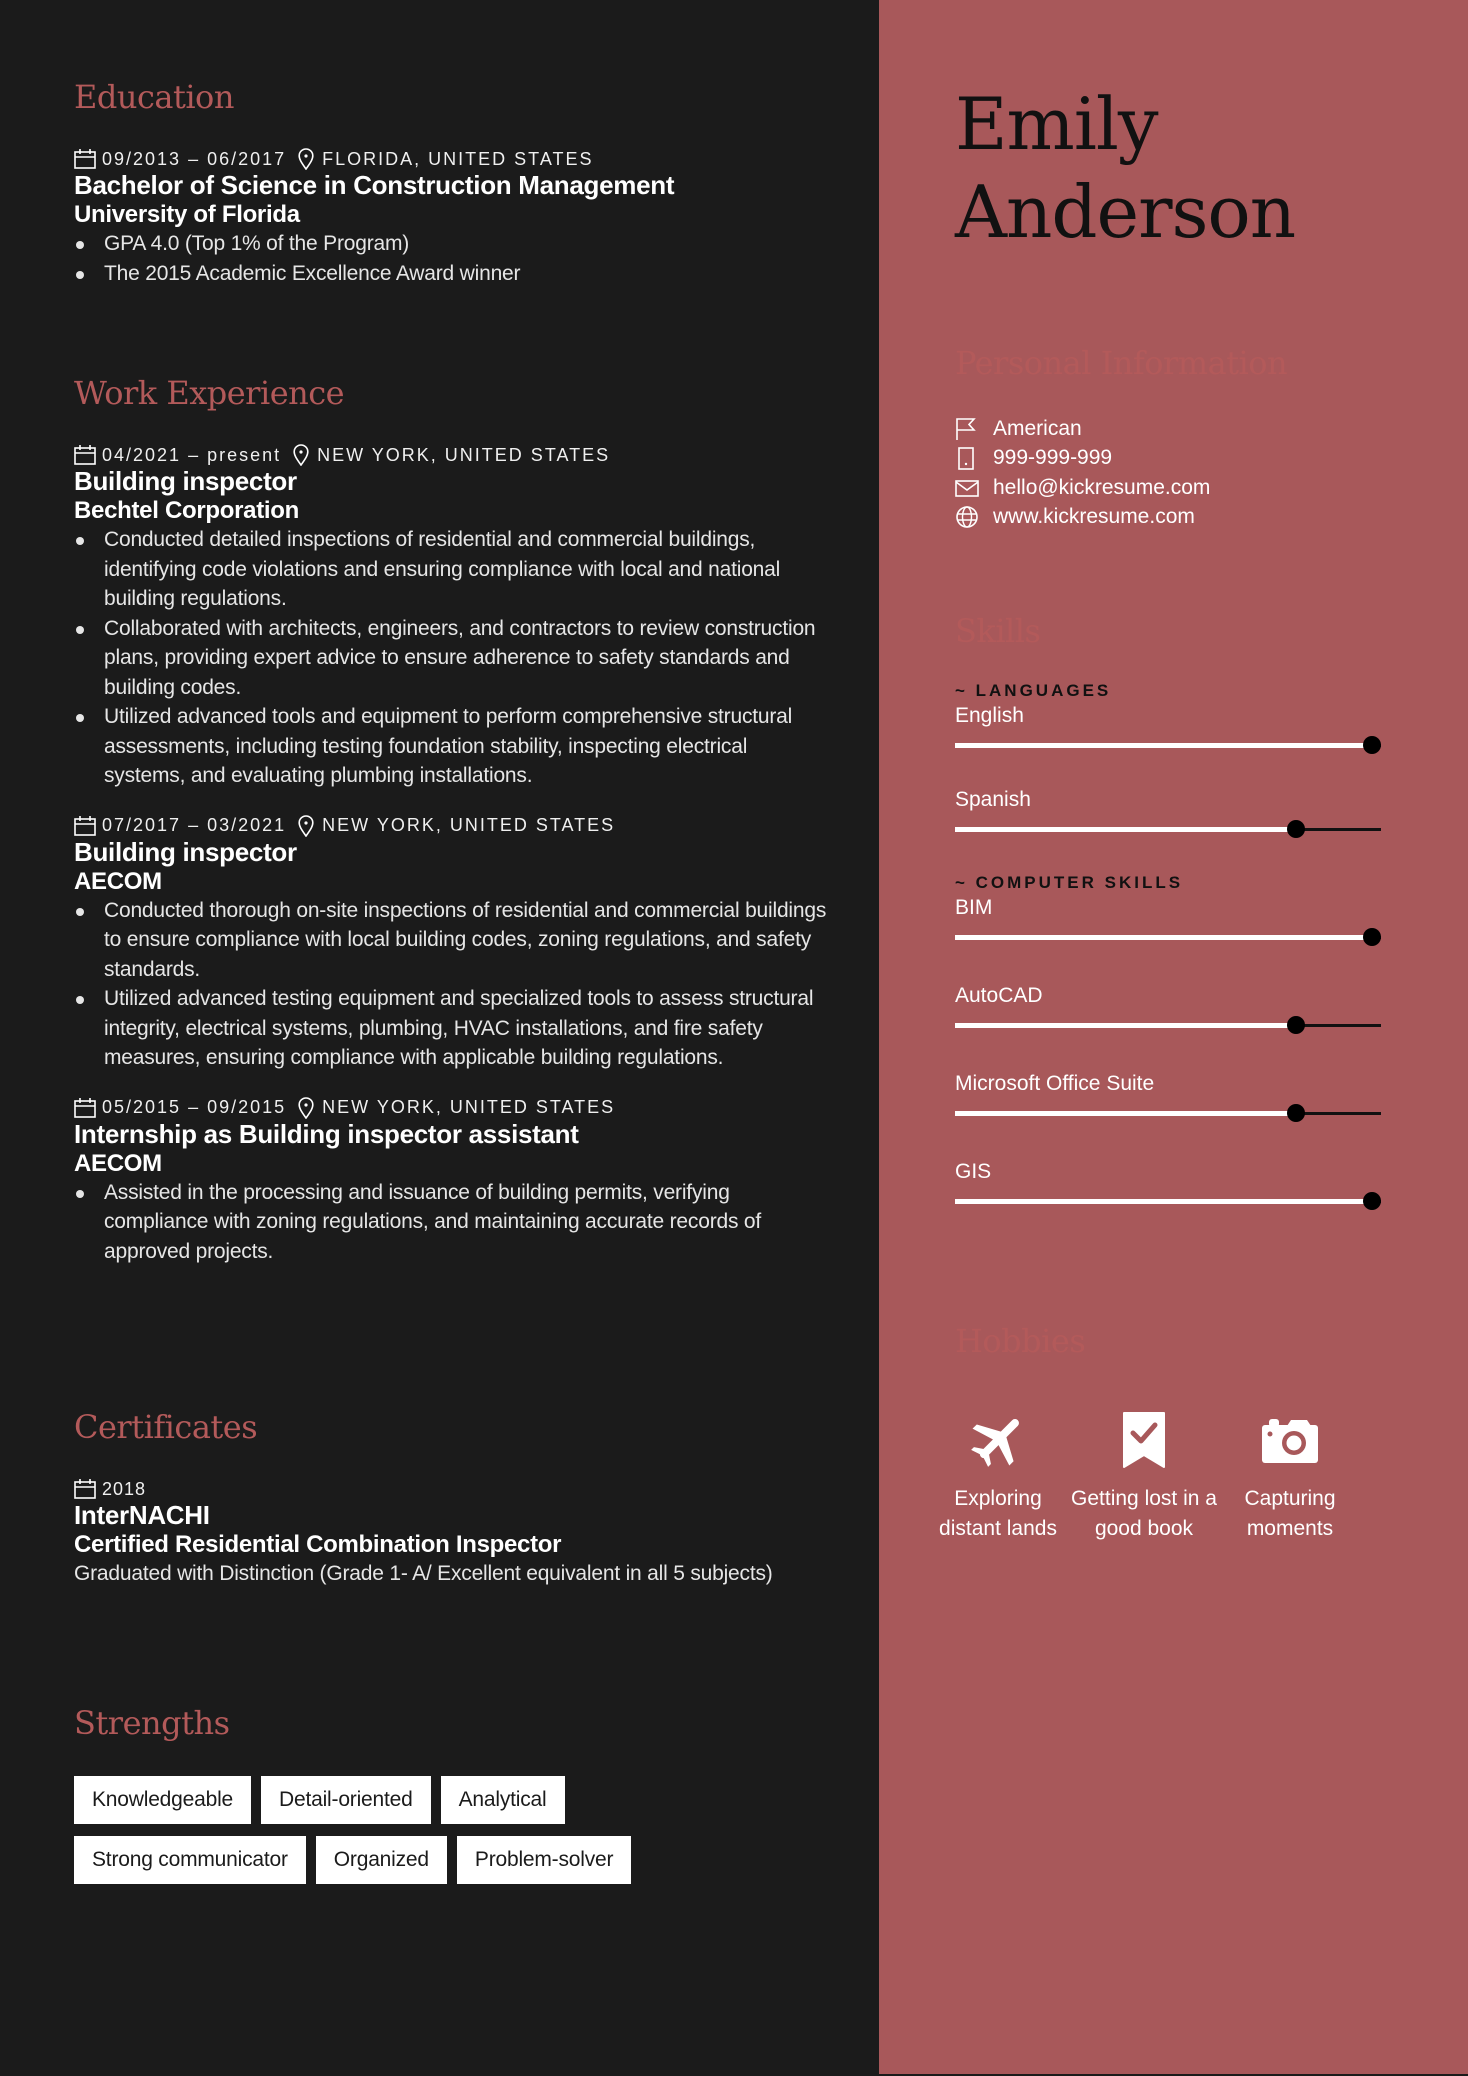 This screenshot has height=2076, width=1468. I want to click on email-value: hello@kickresume.com, so click(1101, 488).